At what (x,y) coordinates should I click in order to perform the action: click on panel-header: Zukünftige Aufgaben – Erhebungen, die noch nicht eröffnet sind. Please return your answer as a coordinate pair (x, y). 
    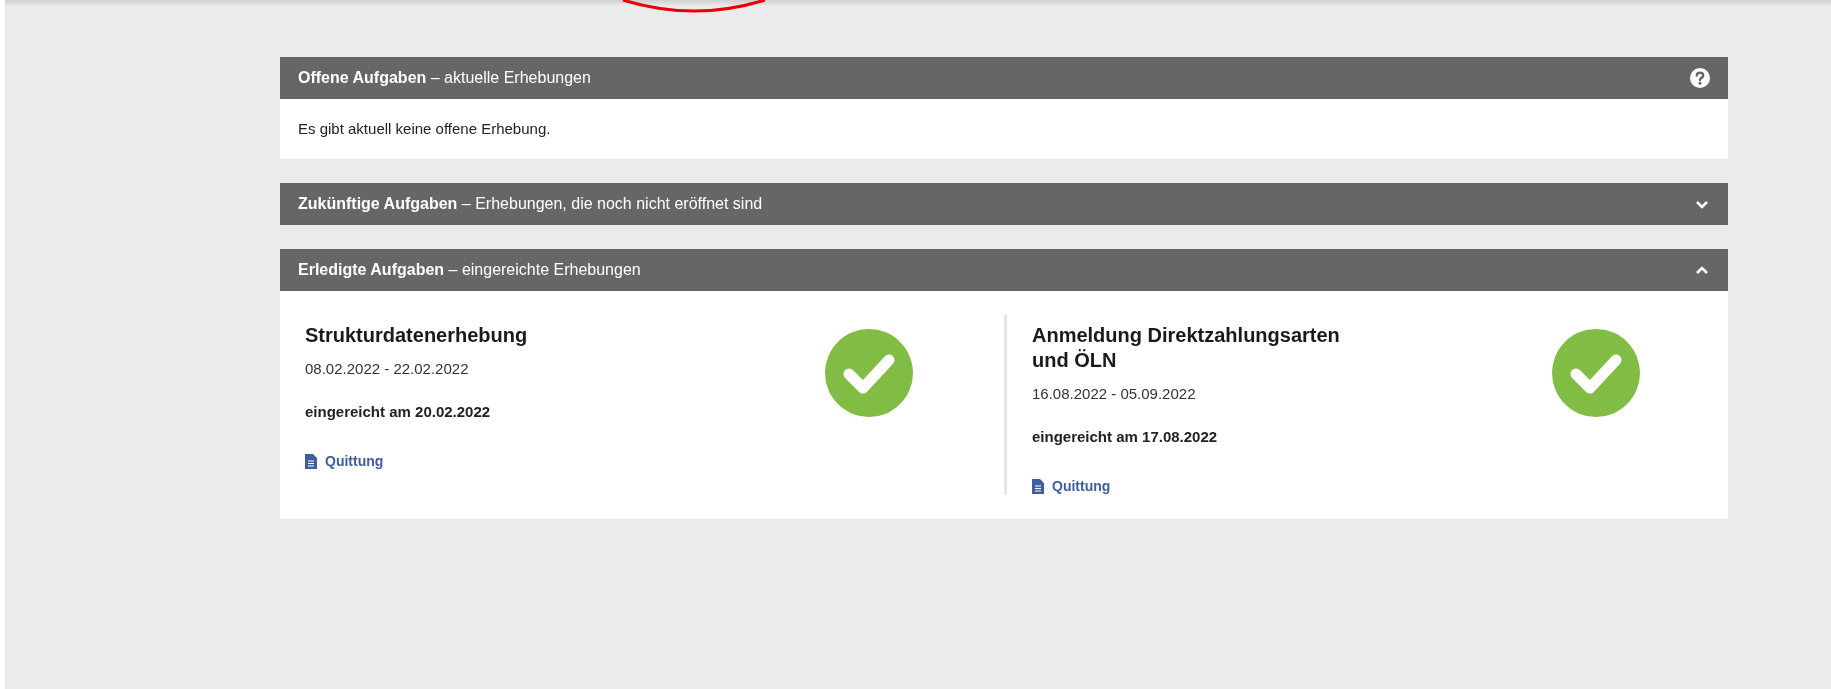
    Looking at the image, I should click on (1004, 204).